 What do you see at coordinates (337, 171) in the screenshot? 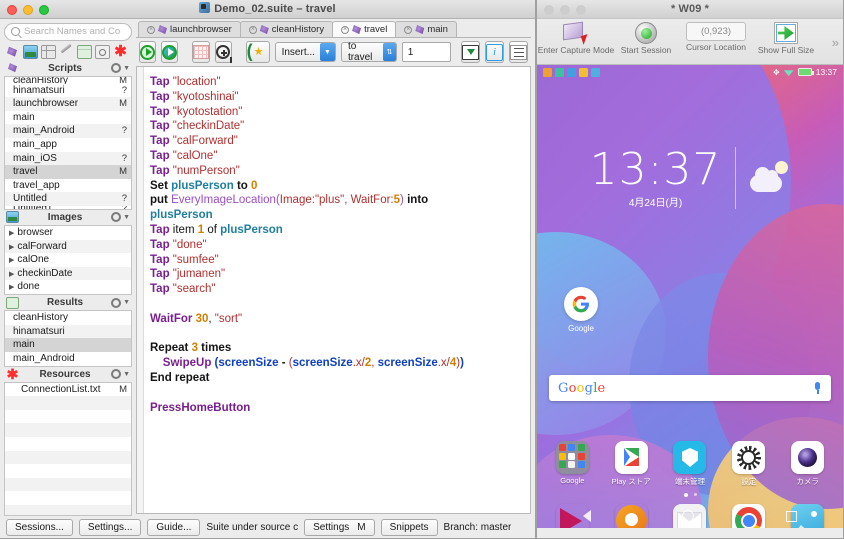
I see `script-line: Tap "numPerson"` at bounding box center [337, 171].